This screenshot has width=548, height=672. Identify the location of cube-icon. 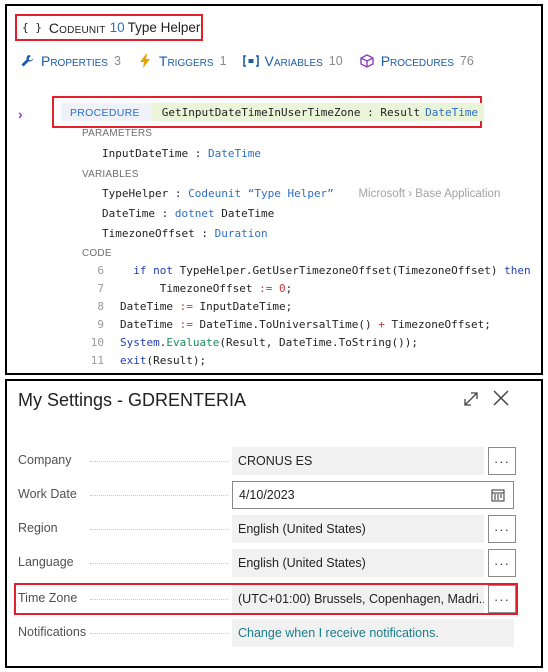
(367, 61).